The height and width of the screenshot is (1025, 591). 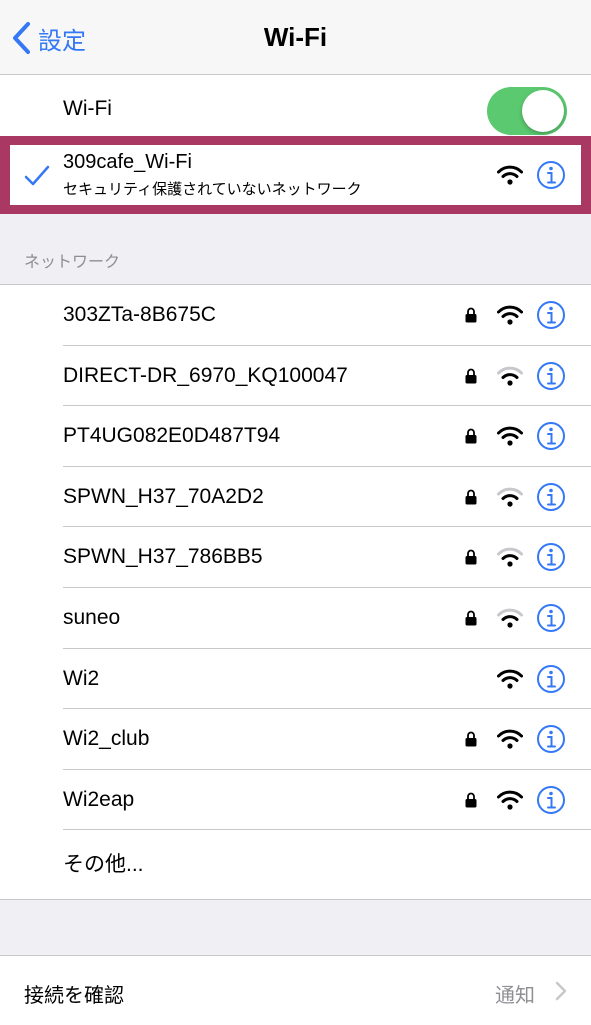 What do you see at coordinates (205, 375) in the screenshot?
I see `network-name: DIRECT-DR_6970_KQ100047` at bounding box center [205, 375].